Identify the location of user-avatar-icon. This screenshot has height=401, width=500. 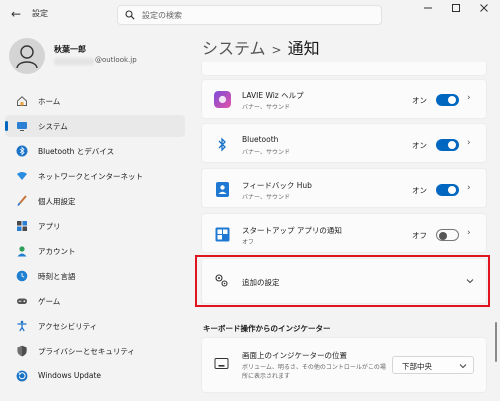
(27, 57).